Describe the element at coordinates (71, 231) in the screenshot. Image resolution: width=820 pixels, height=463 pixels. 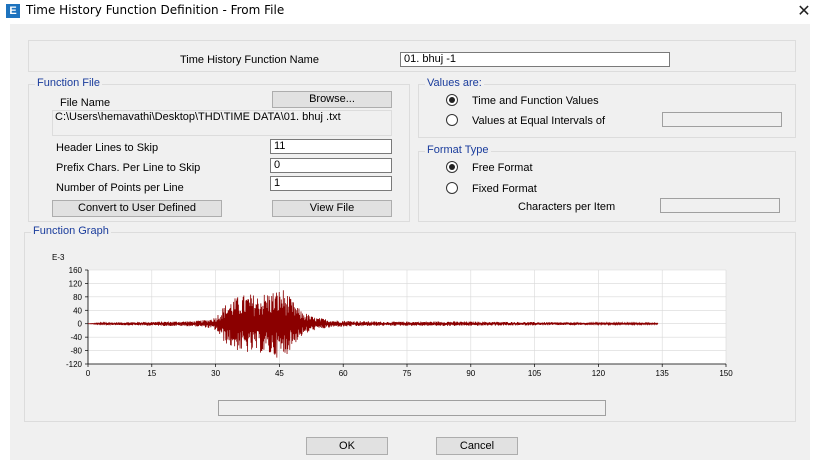
I see `function-graph-group-title: Function Graph` at that location.